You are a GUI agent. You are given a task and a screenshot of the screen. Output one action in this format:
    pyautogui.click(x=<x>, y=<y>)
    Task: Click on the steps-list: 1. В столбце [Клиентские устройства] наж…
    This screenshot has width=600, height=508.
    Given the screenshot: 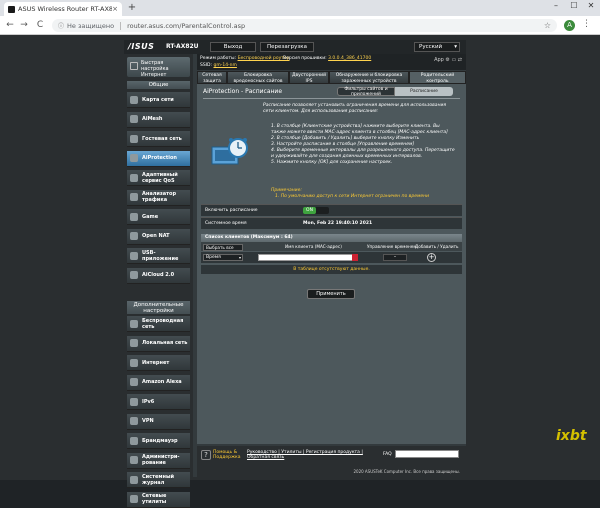 What is the action you would take?
    pyautogui.click(x=363, y=145)
    